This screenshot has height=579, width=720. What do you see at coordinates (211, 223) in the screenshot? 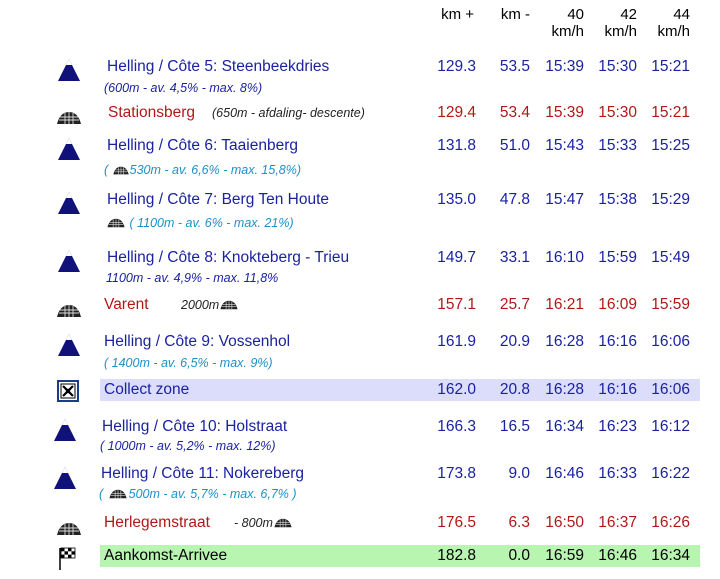
I see `row-detail-text: ( 1100m - av. 6% - max. 21%)` at bounding box center [211, 223].